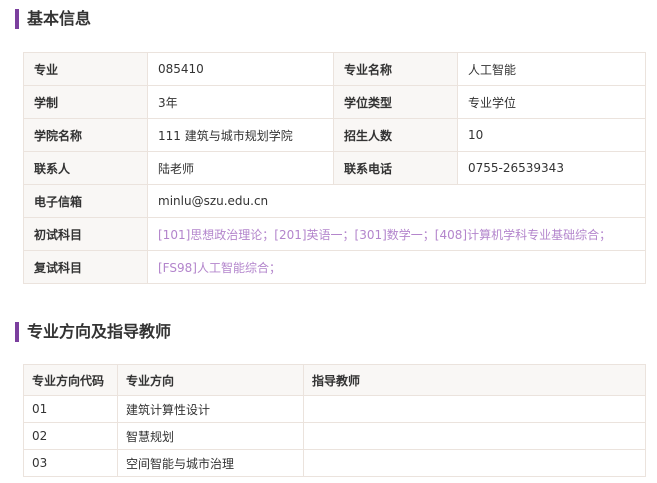  I want to click on table-row: 专业 085410 专业名称 人工智能, so click(334, 69).